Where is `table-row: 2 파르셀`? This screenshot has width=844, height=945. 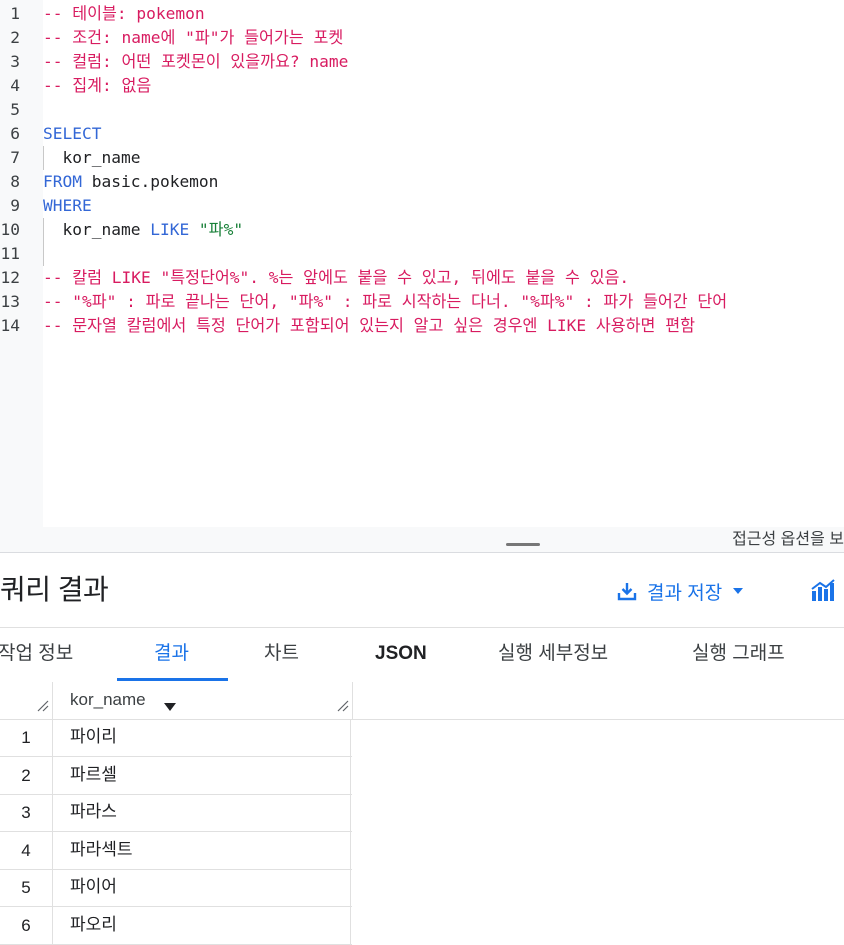 table-row: 2 파르셀 is located at coordinates (176, 775).